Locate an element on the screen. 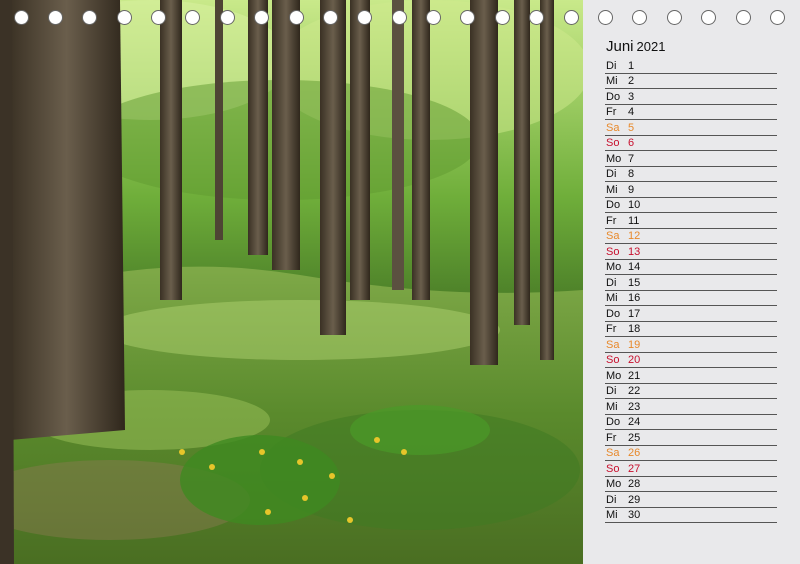 The height and width of the screenshot is (564, 800). day-number: 13 is located at coordinates (634, 251).